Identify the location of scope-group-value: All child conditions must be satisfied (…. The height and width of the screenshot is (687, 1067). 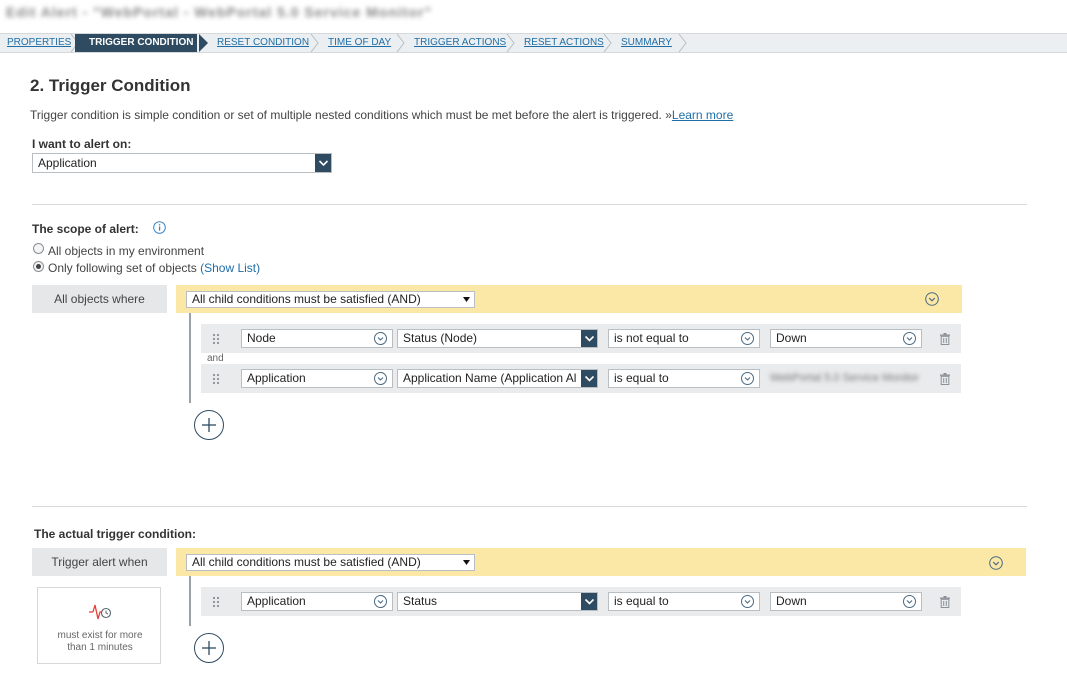
(306, 299).